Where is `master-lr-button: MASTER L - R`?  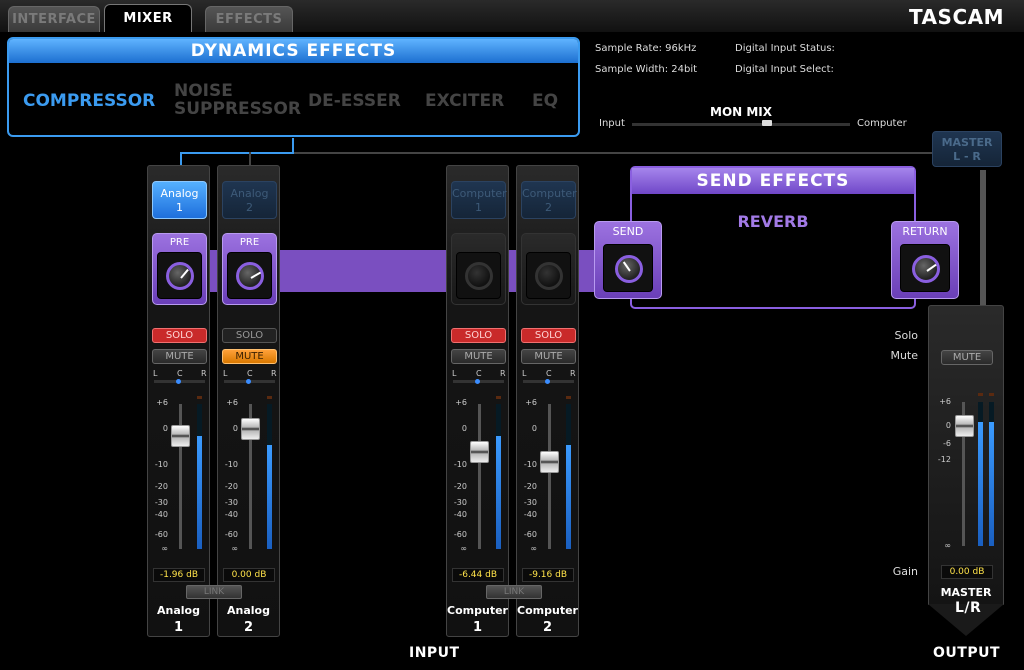 master-lr-button: MASTER L - R is located at coordinates (967, 149).